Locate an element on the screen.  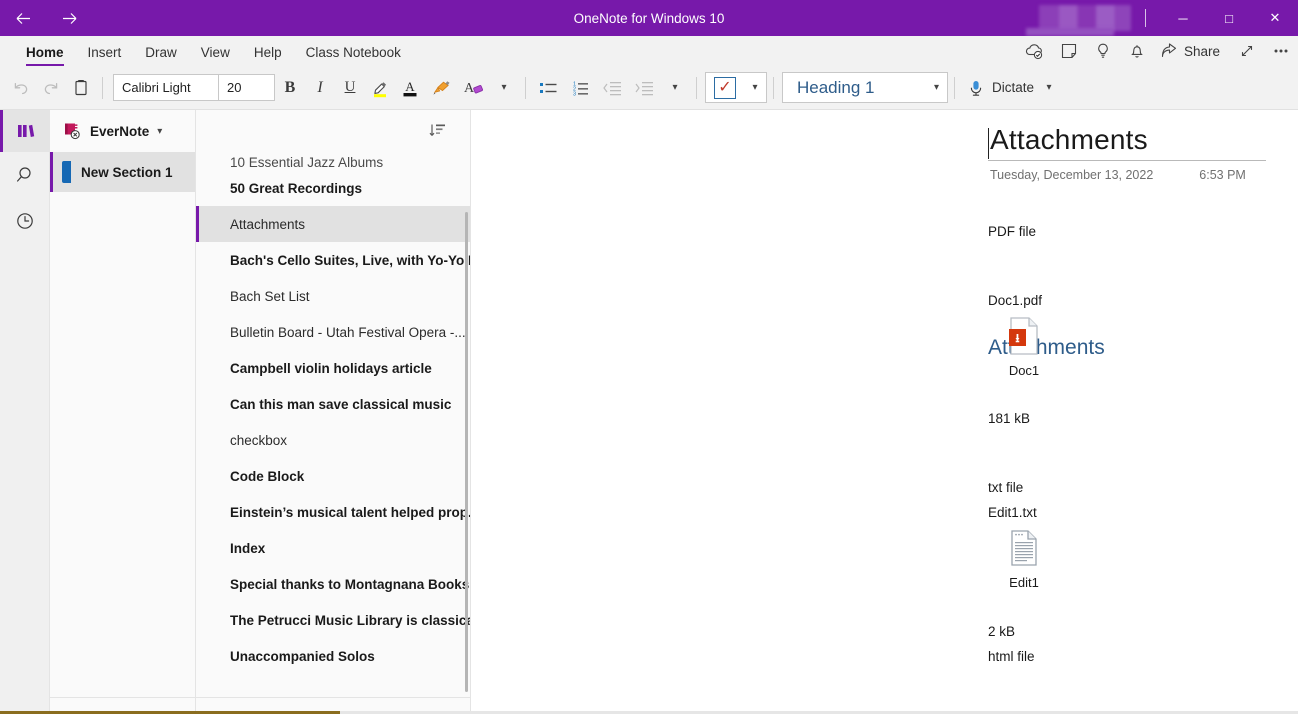
tag-gallery-expand-button: ▾ is located at coordinates (755, 87).